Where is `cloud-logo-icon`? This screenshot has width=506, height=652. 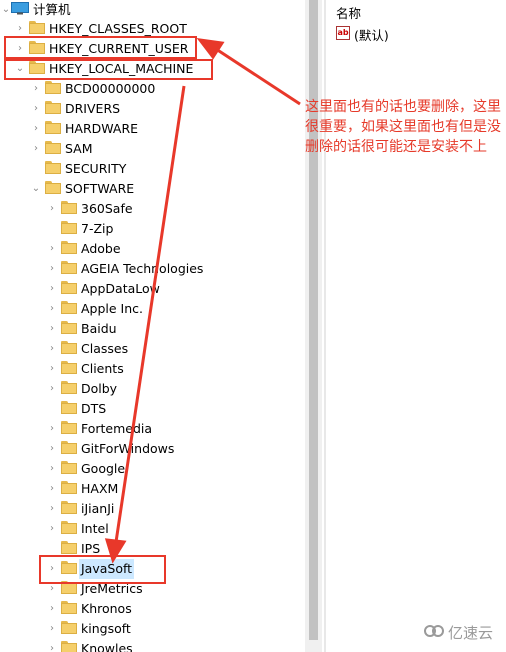
cloud-logo-icon is located at coordinates (434, 631).